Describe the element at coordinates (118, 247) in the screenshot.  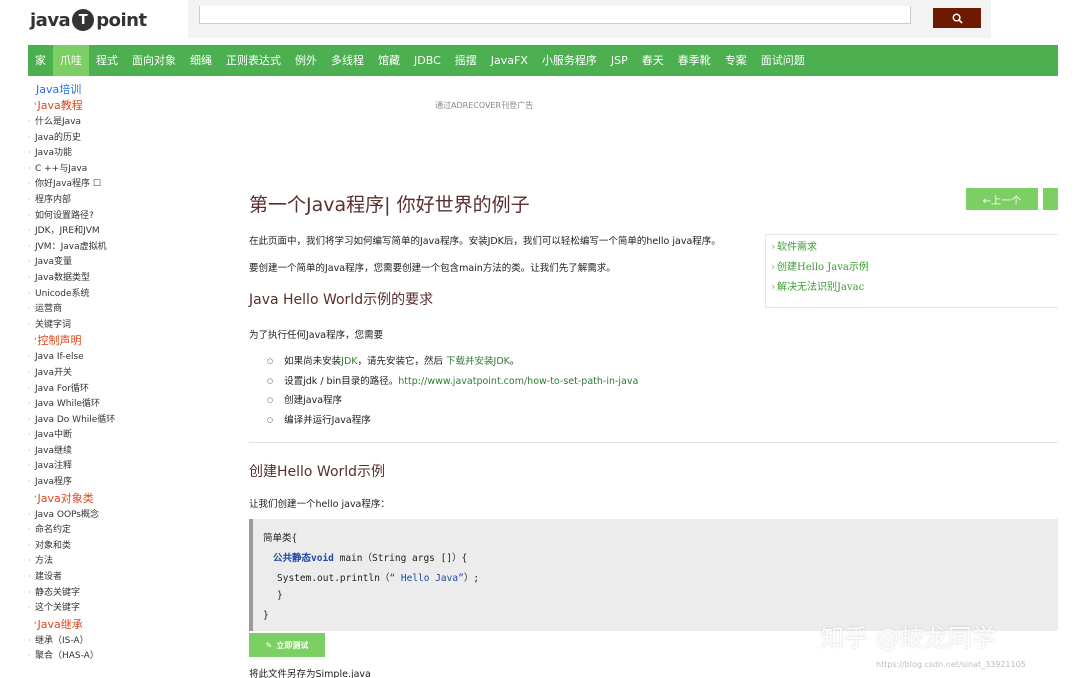
I see `sidebar-item: · JVM：Java虚拟机` at that location.